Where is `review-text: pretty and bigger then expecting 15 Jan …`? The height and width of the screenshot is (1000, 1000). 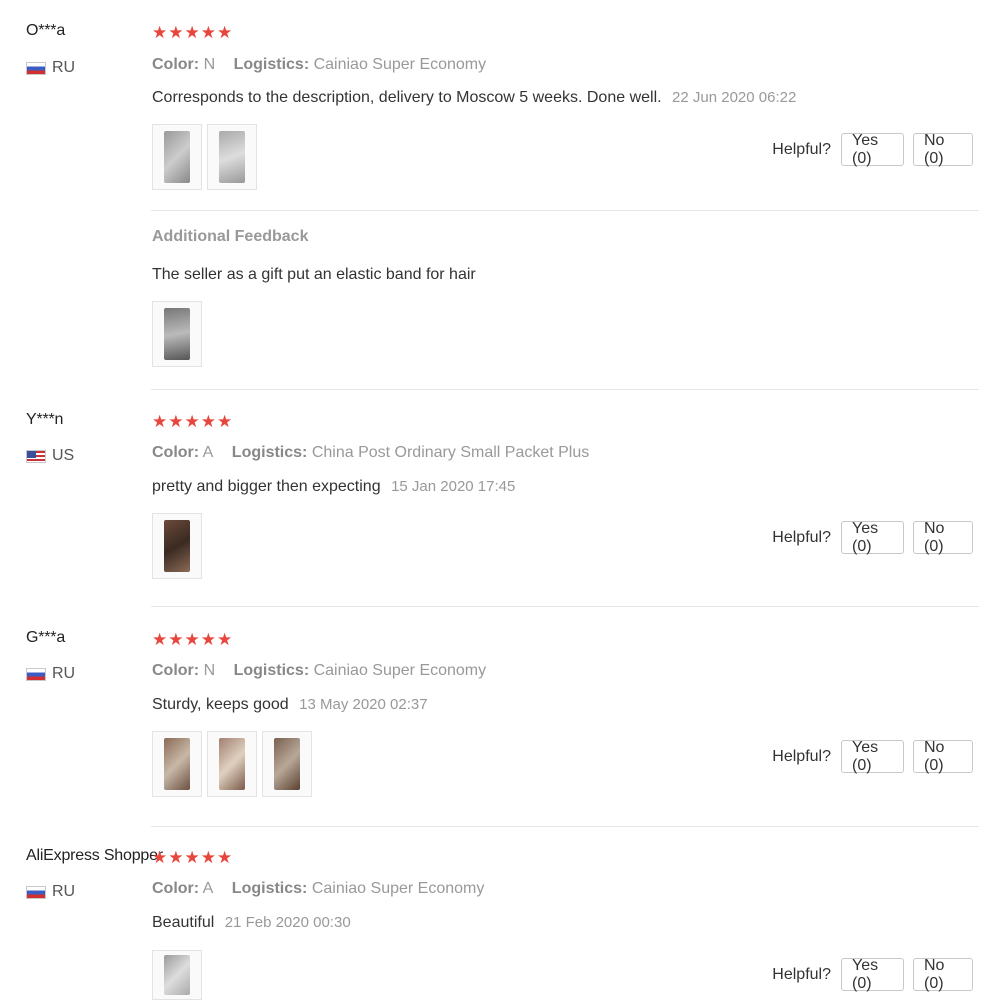 review-text: pretty and bigger then expecting 15 Jan … is located at coordinates (333, 487).